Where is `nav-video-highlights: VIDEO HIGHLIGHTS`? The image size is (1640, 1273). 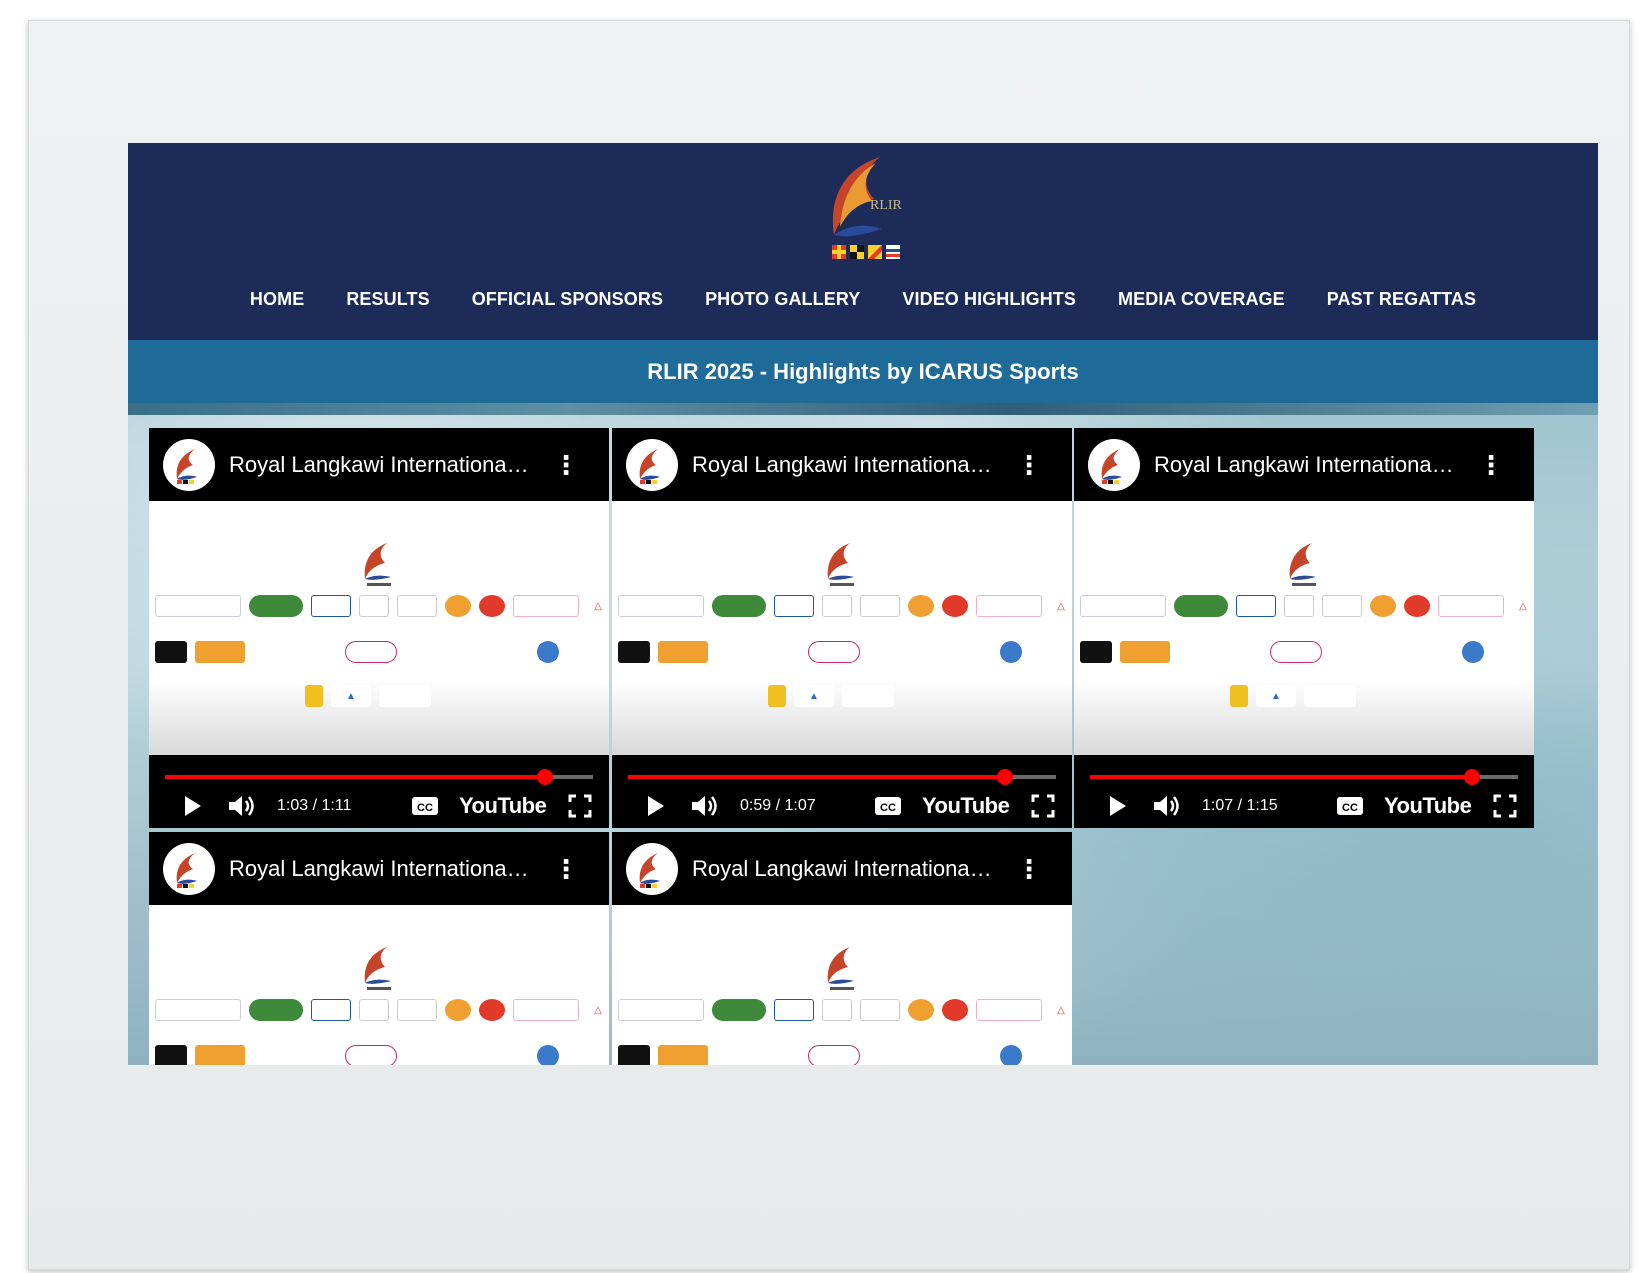
nav-video-highlights: VIDEO HIGHLIGHTS is located at coordinates (989, 299).